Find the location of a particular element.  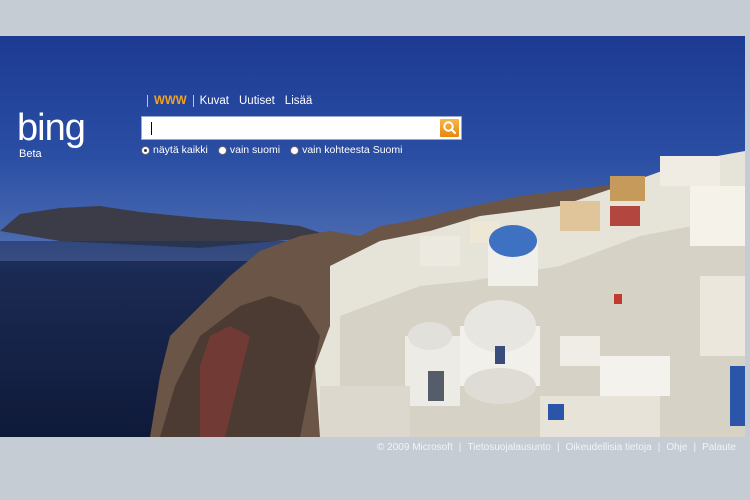

scope-option-all: näytä kaikki is located at coordinates (174, 150).